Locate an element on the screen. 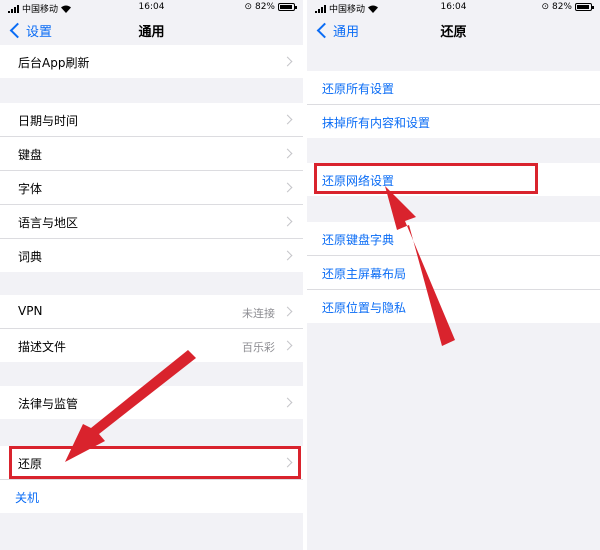 The height and width of the screenshot is (550, 600). nav-bar: 设置 通用 is located at coordinates (151, 29).